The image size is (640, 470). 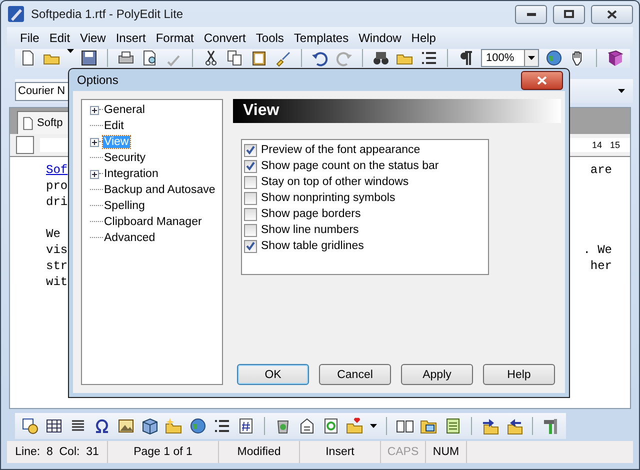 What do you see at coordinates (350, 166) in the screenshot?
I see `option-label: Show page count on the status bar` at bounding box center [350, 166].